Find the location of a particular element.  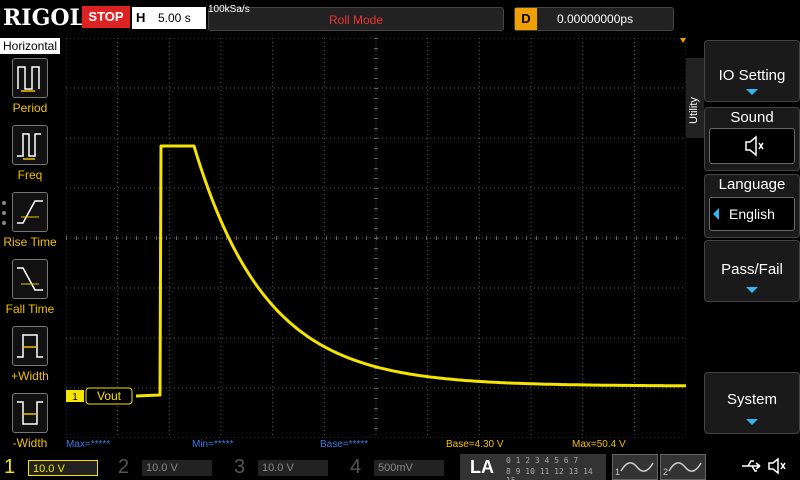

channel-1-scale: 10.0 V is located at coordinates (63, 468).